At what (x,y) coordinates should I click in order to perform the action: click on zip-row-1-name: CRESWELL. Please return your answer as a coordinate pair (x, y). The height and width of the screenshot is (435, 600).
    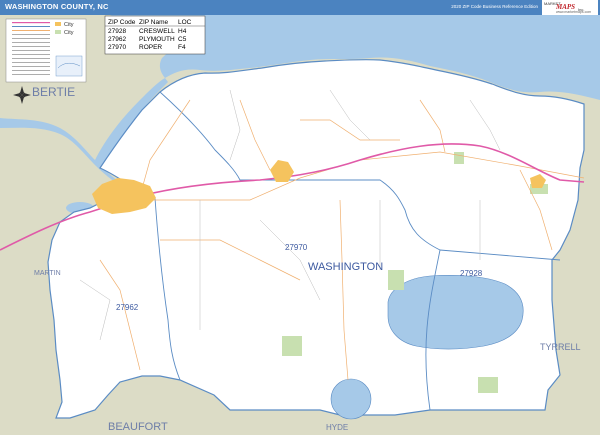
    Looking at the image, I should click on (157, 31).